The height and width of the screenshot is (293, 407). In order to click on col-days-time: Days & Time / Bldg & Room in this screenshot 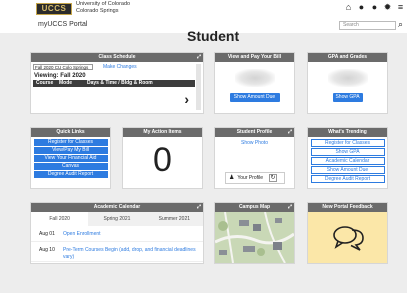, I will do `click(120, 83)`.